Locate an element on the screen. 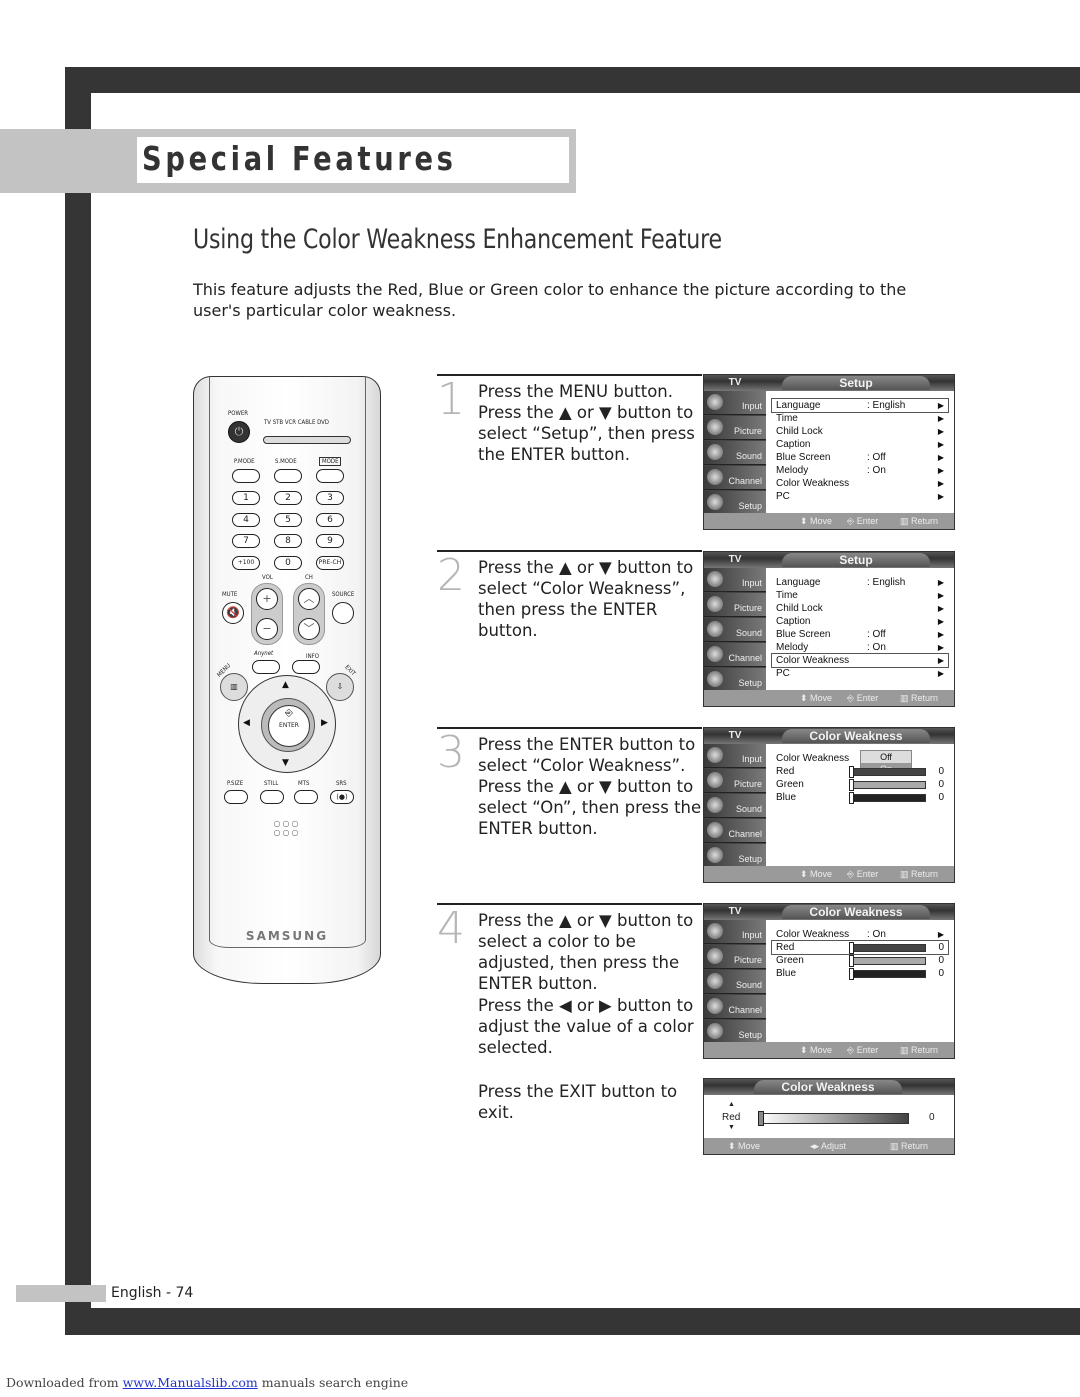 The height and width of the screenshot is (1397, 1080). manualslib-link: www.Manualslib.com is located at coordinates (190, 1382).